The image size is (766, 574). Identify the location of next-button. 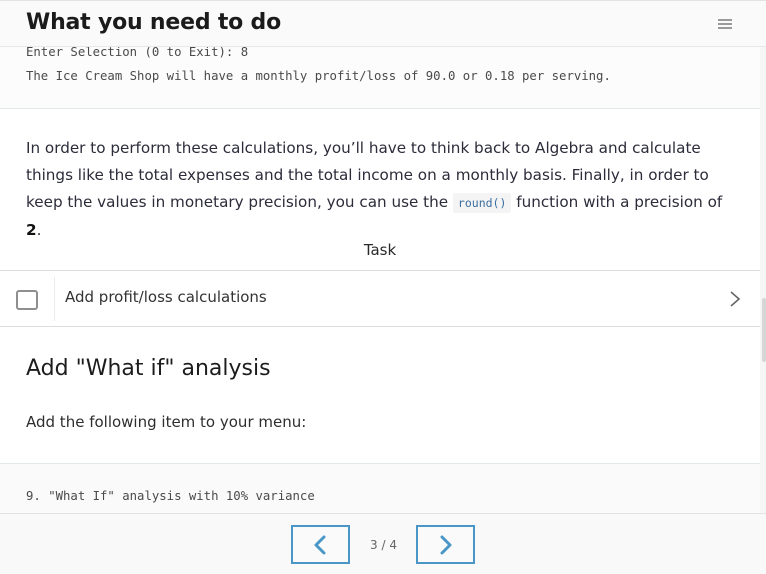
(445, 544).